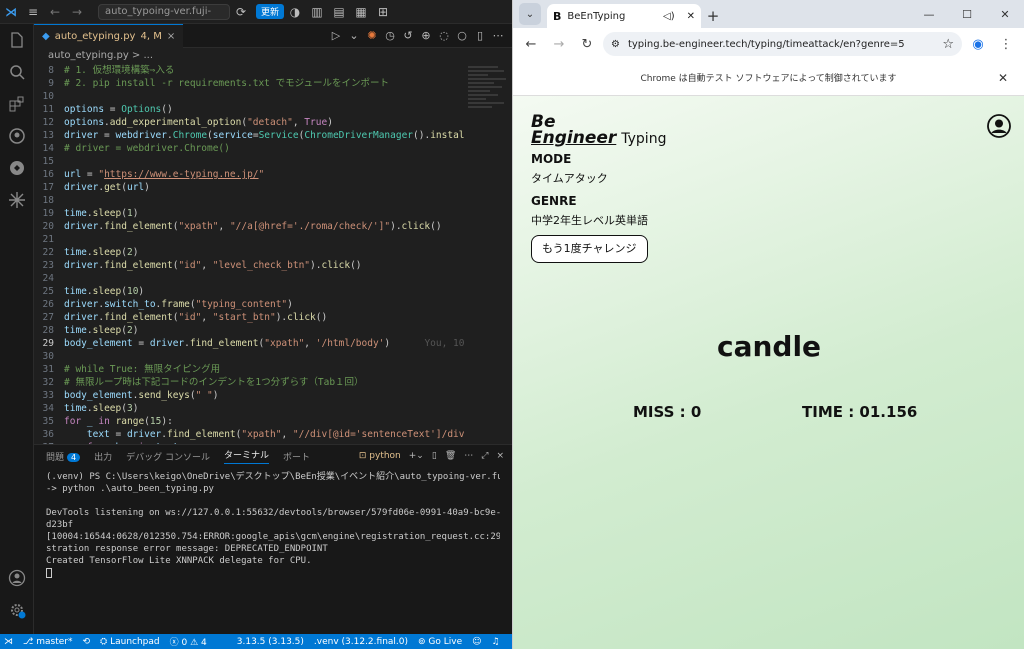  Describe the element at coordinates (47, 642) in the screenshot. I see `branch-status: ⎇ master*` at that location.